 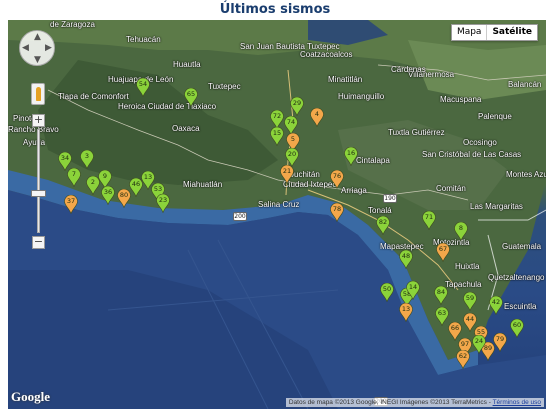 I want to click on earthquake-marker: 42, so click(x=496, y=305).